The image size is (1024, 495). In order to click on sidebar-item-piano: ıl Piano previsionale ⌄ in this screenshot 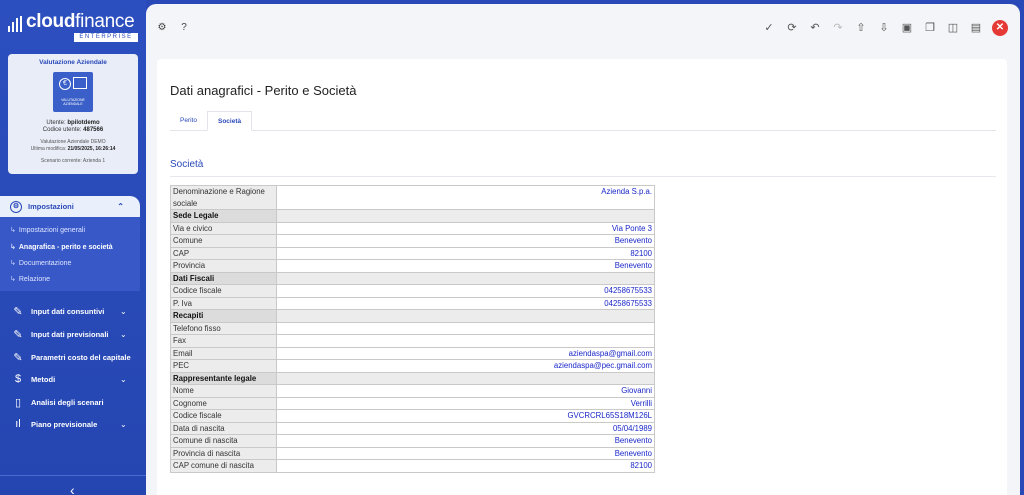, I will do `click(69, 424)`.